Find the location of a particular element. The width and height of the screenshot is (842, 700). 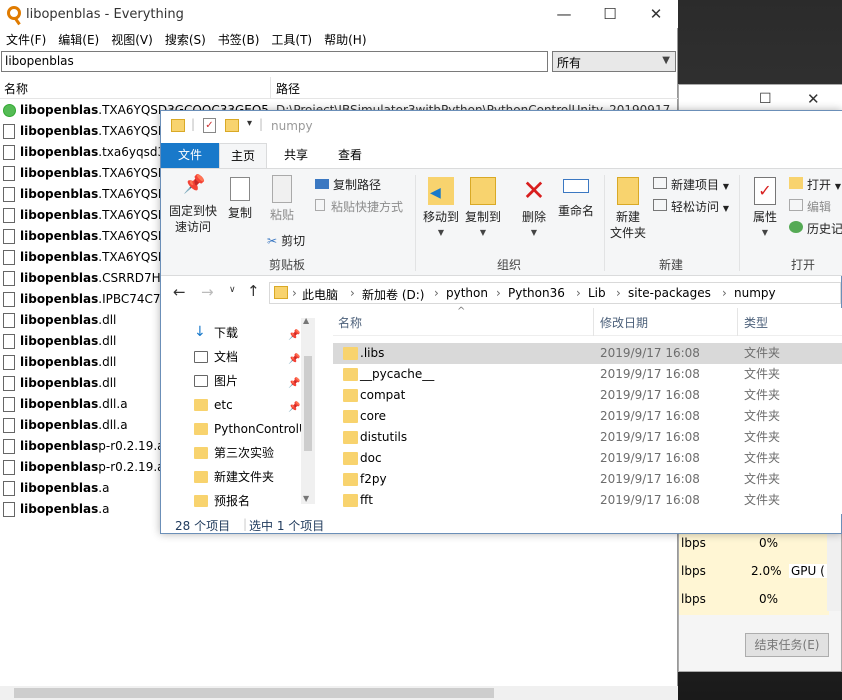

paste-shortcut-button: 粘贴快捷方式 is located at coordinates (359, 206).